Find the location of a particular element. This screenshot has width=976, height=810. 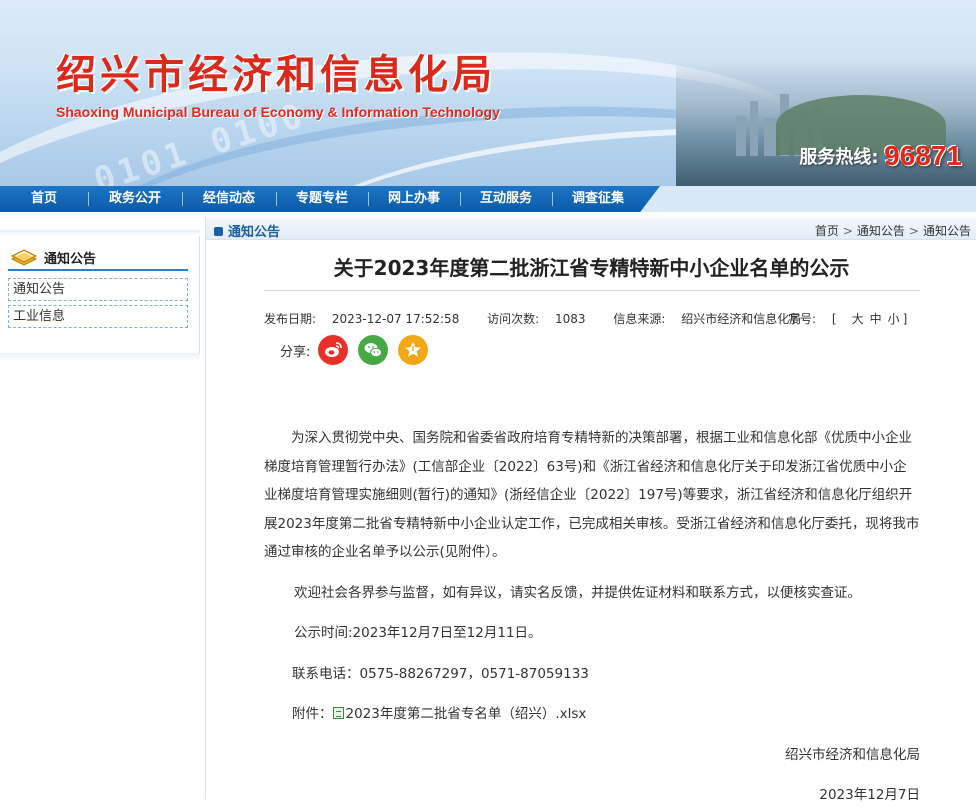

section-bar: 通知公告 首页 > 通知公告 > 通知公告 is located at coordinates (591, 229).